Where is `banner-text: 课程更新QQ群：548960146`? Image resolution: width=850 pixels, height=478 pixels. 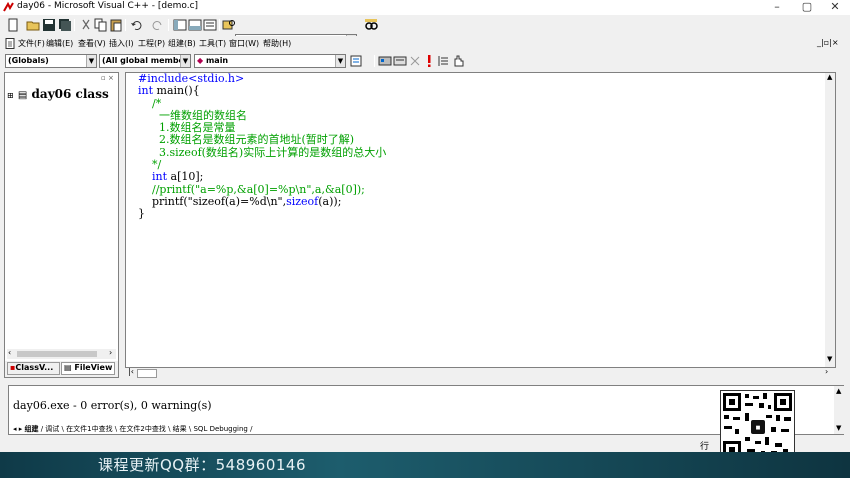 banner-text: 课程更新QQ群：548960146 is located at coordinates (202, 465).